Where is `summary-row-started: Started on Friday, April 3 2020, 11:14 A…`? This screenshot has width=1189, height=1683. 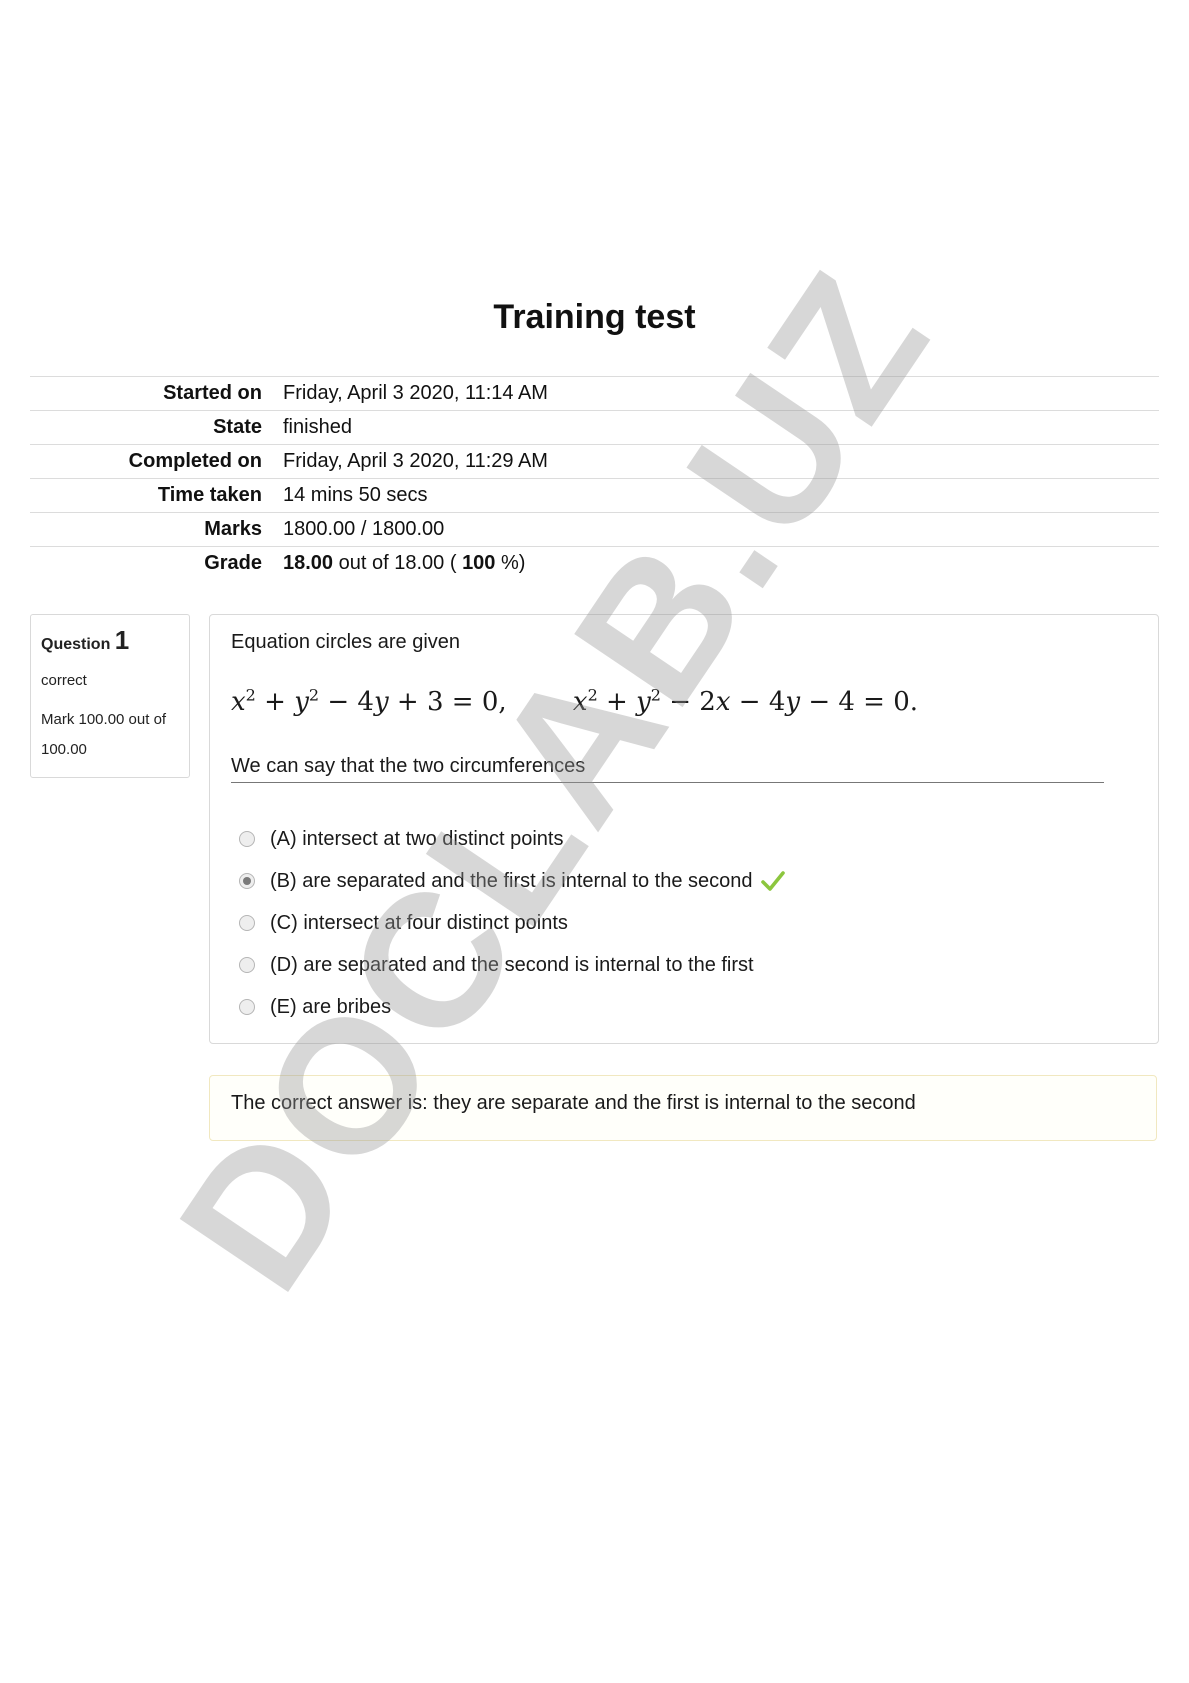 summary-row-started: Started on Friday, April 3 2020, 11:14 A… is located at coordinates (594, 393).